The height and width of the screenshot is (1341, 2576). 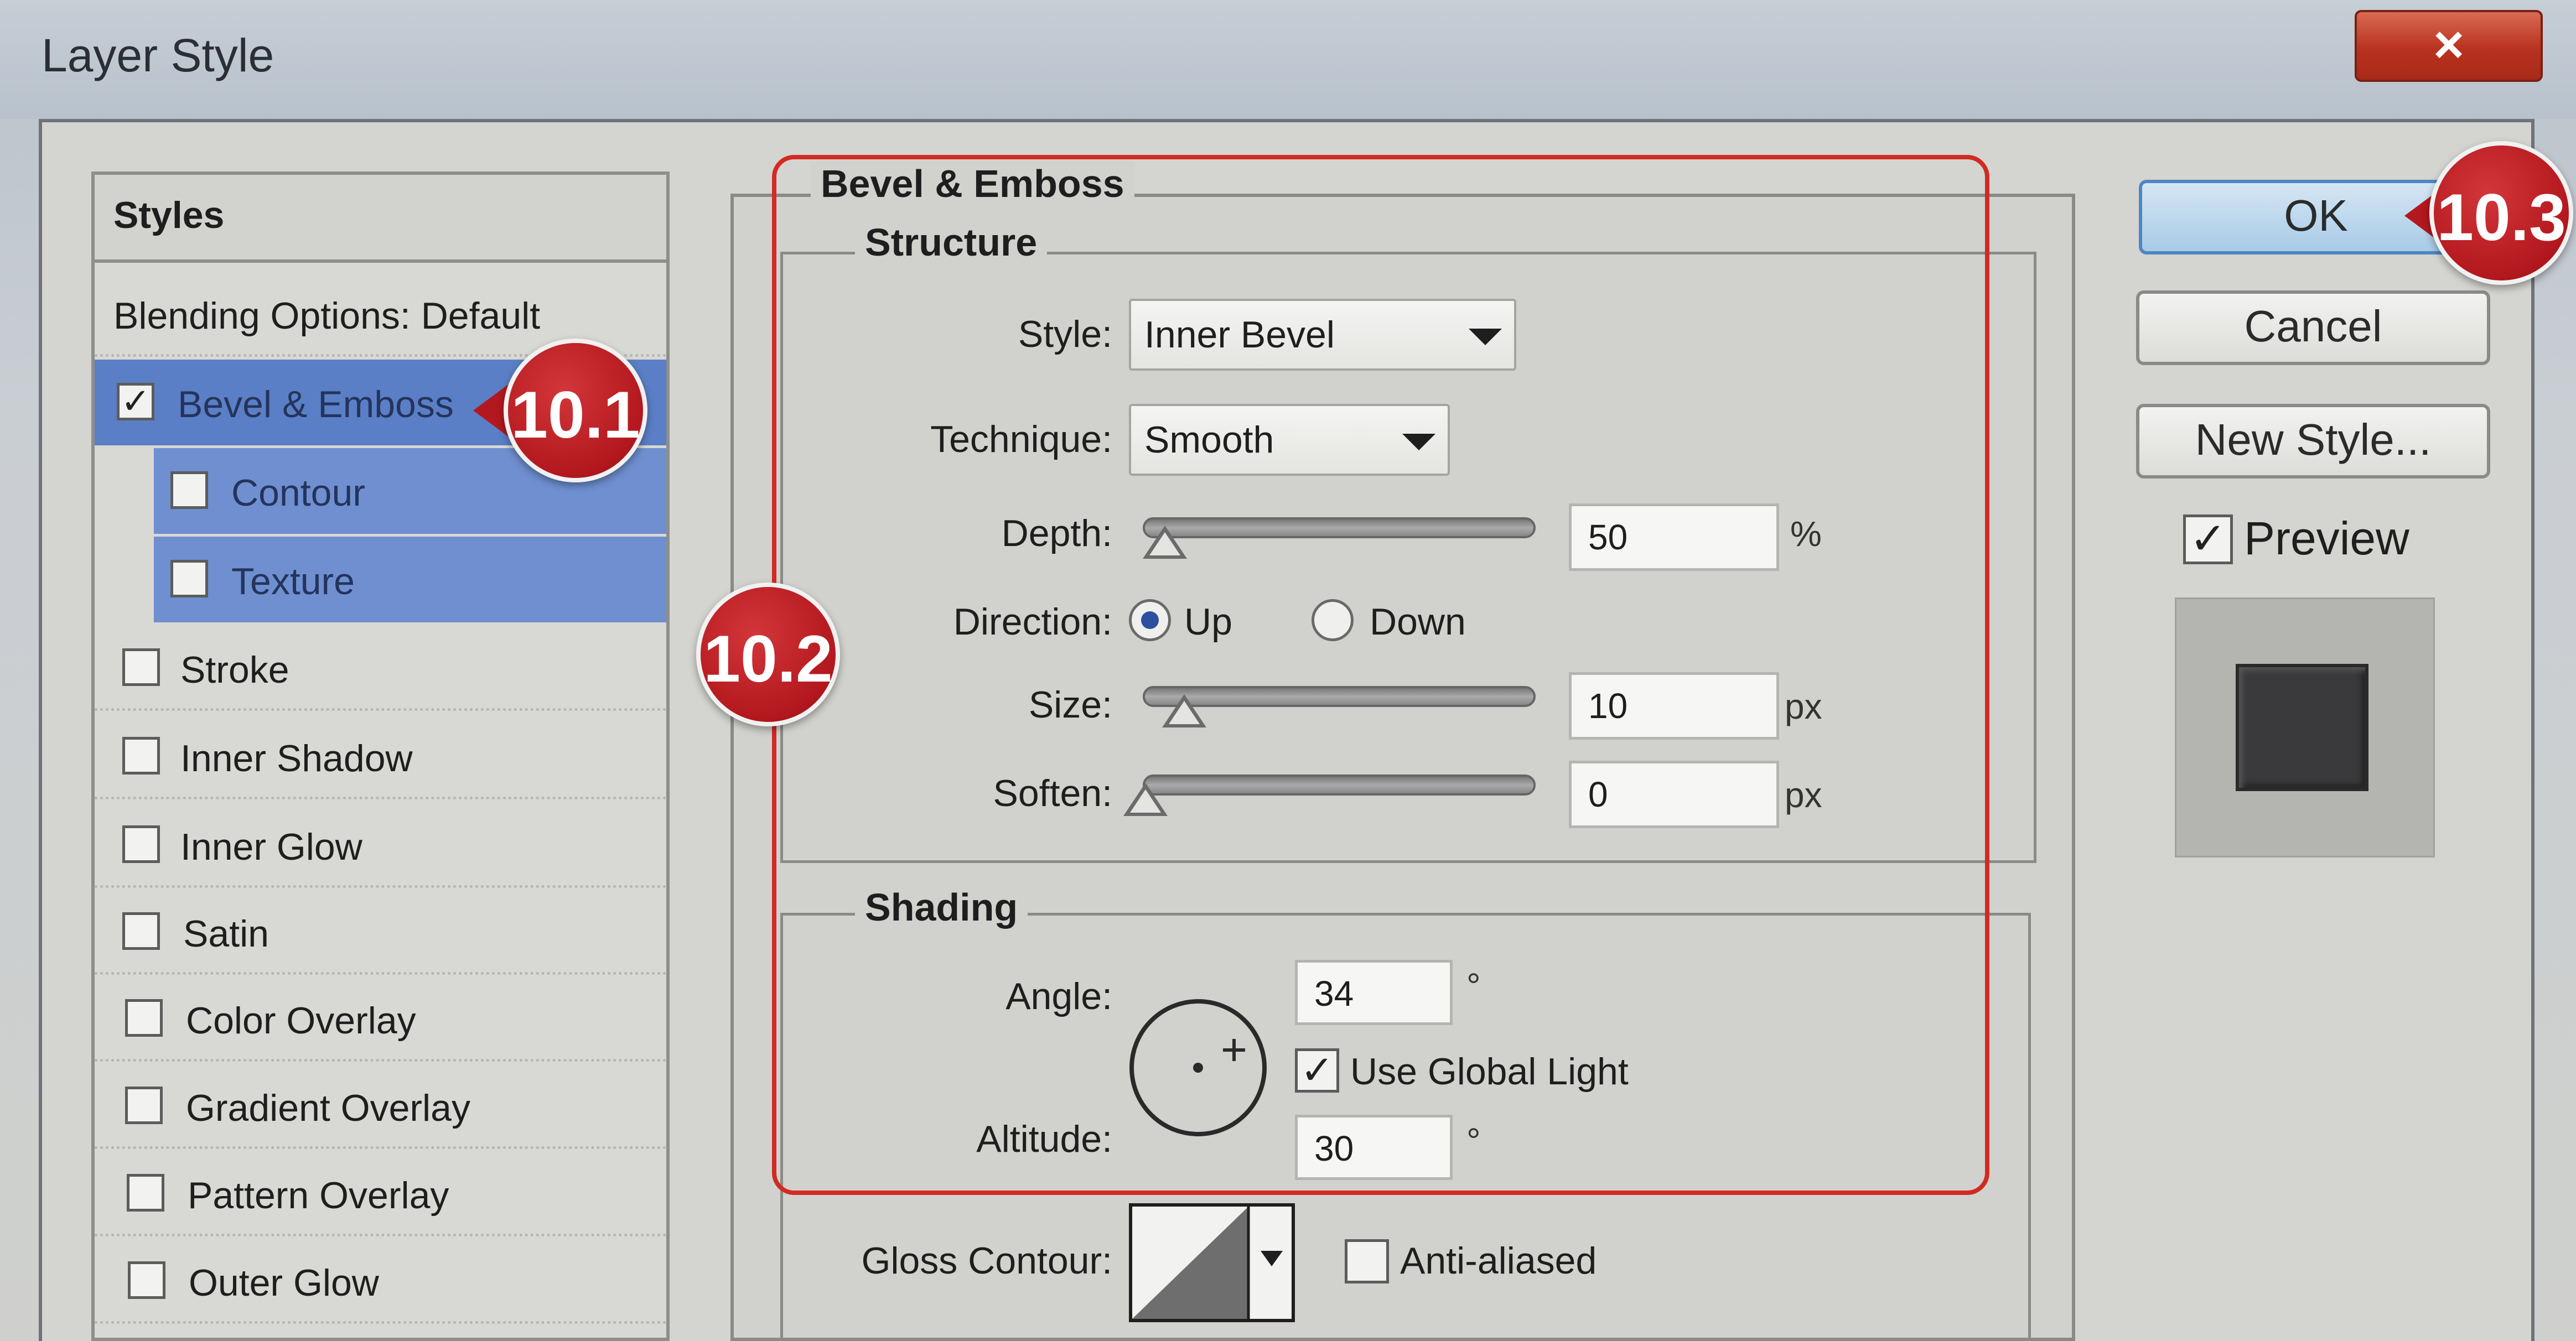 I want to click on style-item-texture: Texture, so click(x=410, y=580).